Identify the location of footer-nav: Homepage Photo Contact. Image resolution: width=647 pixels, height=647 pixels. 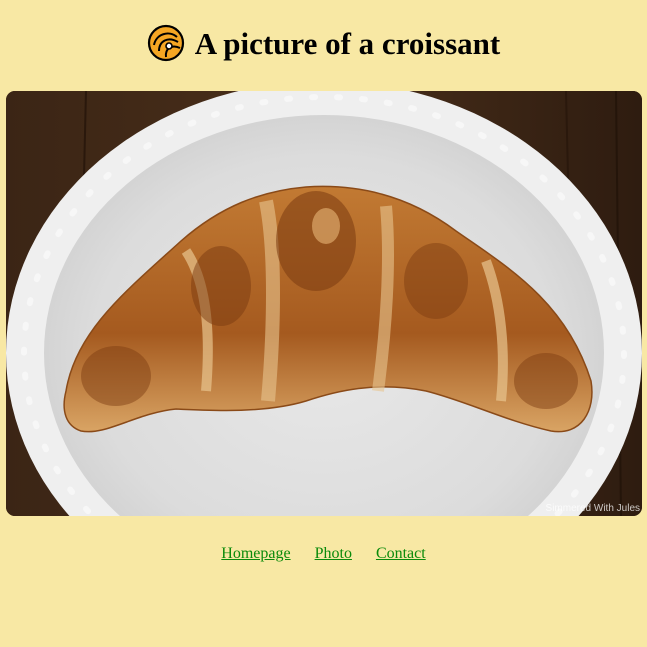
(323, 554).